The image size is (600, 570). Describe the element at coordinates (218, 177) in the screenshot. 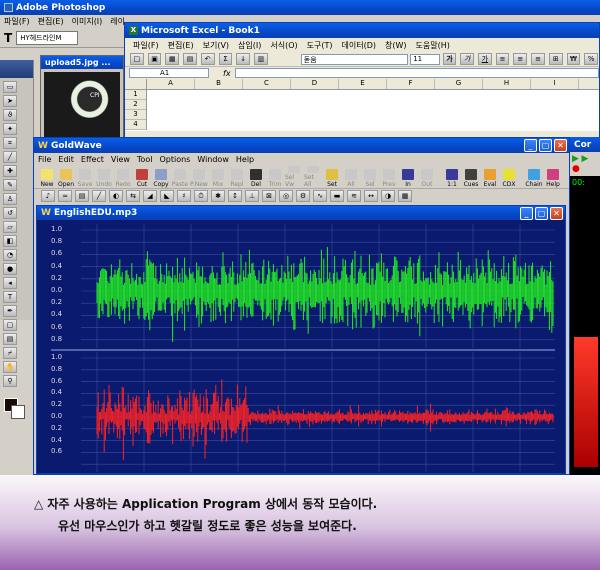

I see `gw-tool-mix: Mix` at that location.